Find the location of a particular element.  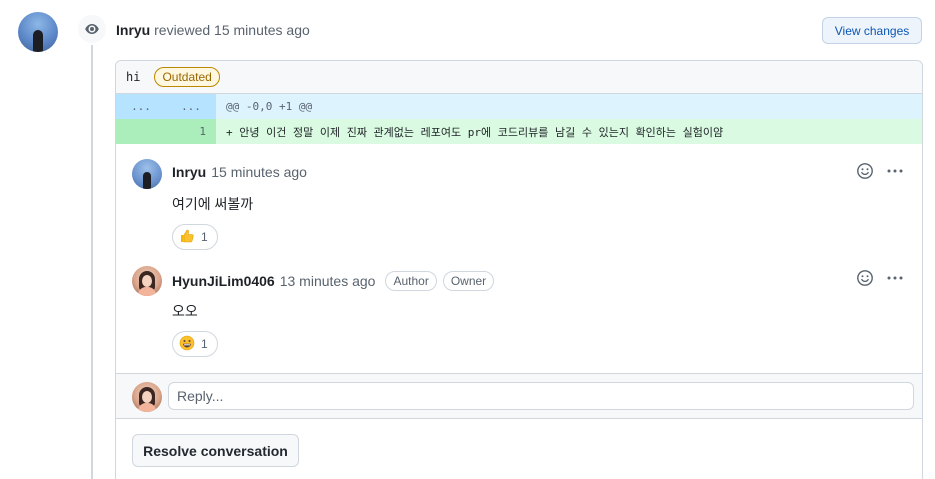

view-changes-button: View changes is located at coordinates (872, 30).